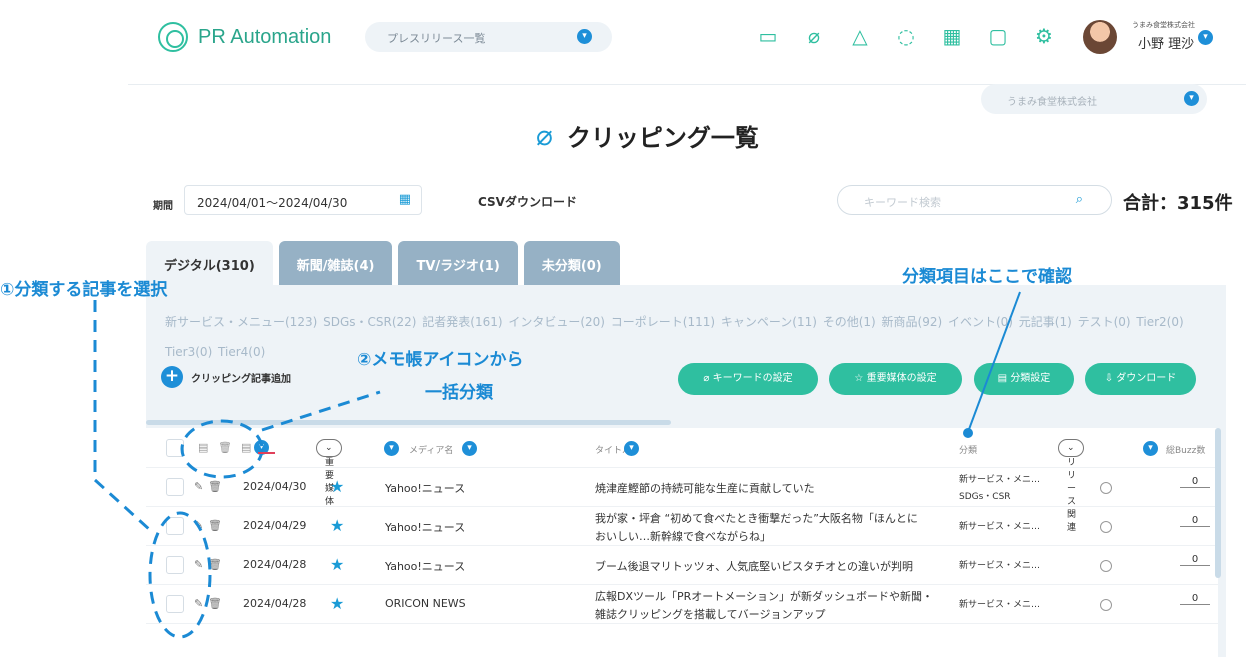  I want to click on annotation-line-rows, so click(122, 416).